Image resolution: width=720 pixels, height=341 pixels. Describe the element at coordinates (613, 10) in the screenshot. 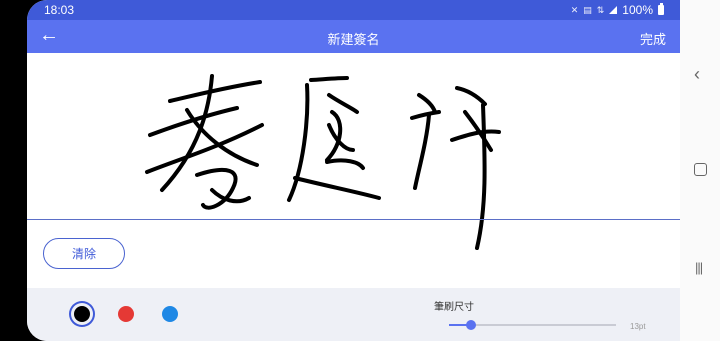

I see `signal-icon` at that location.